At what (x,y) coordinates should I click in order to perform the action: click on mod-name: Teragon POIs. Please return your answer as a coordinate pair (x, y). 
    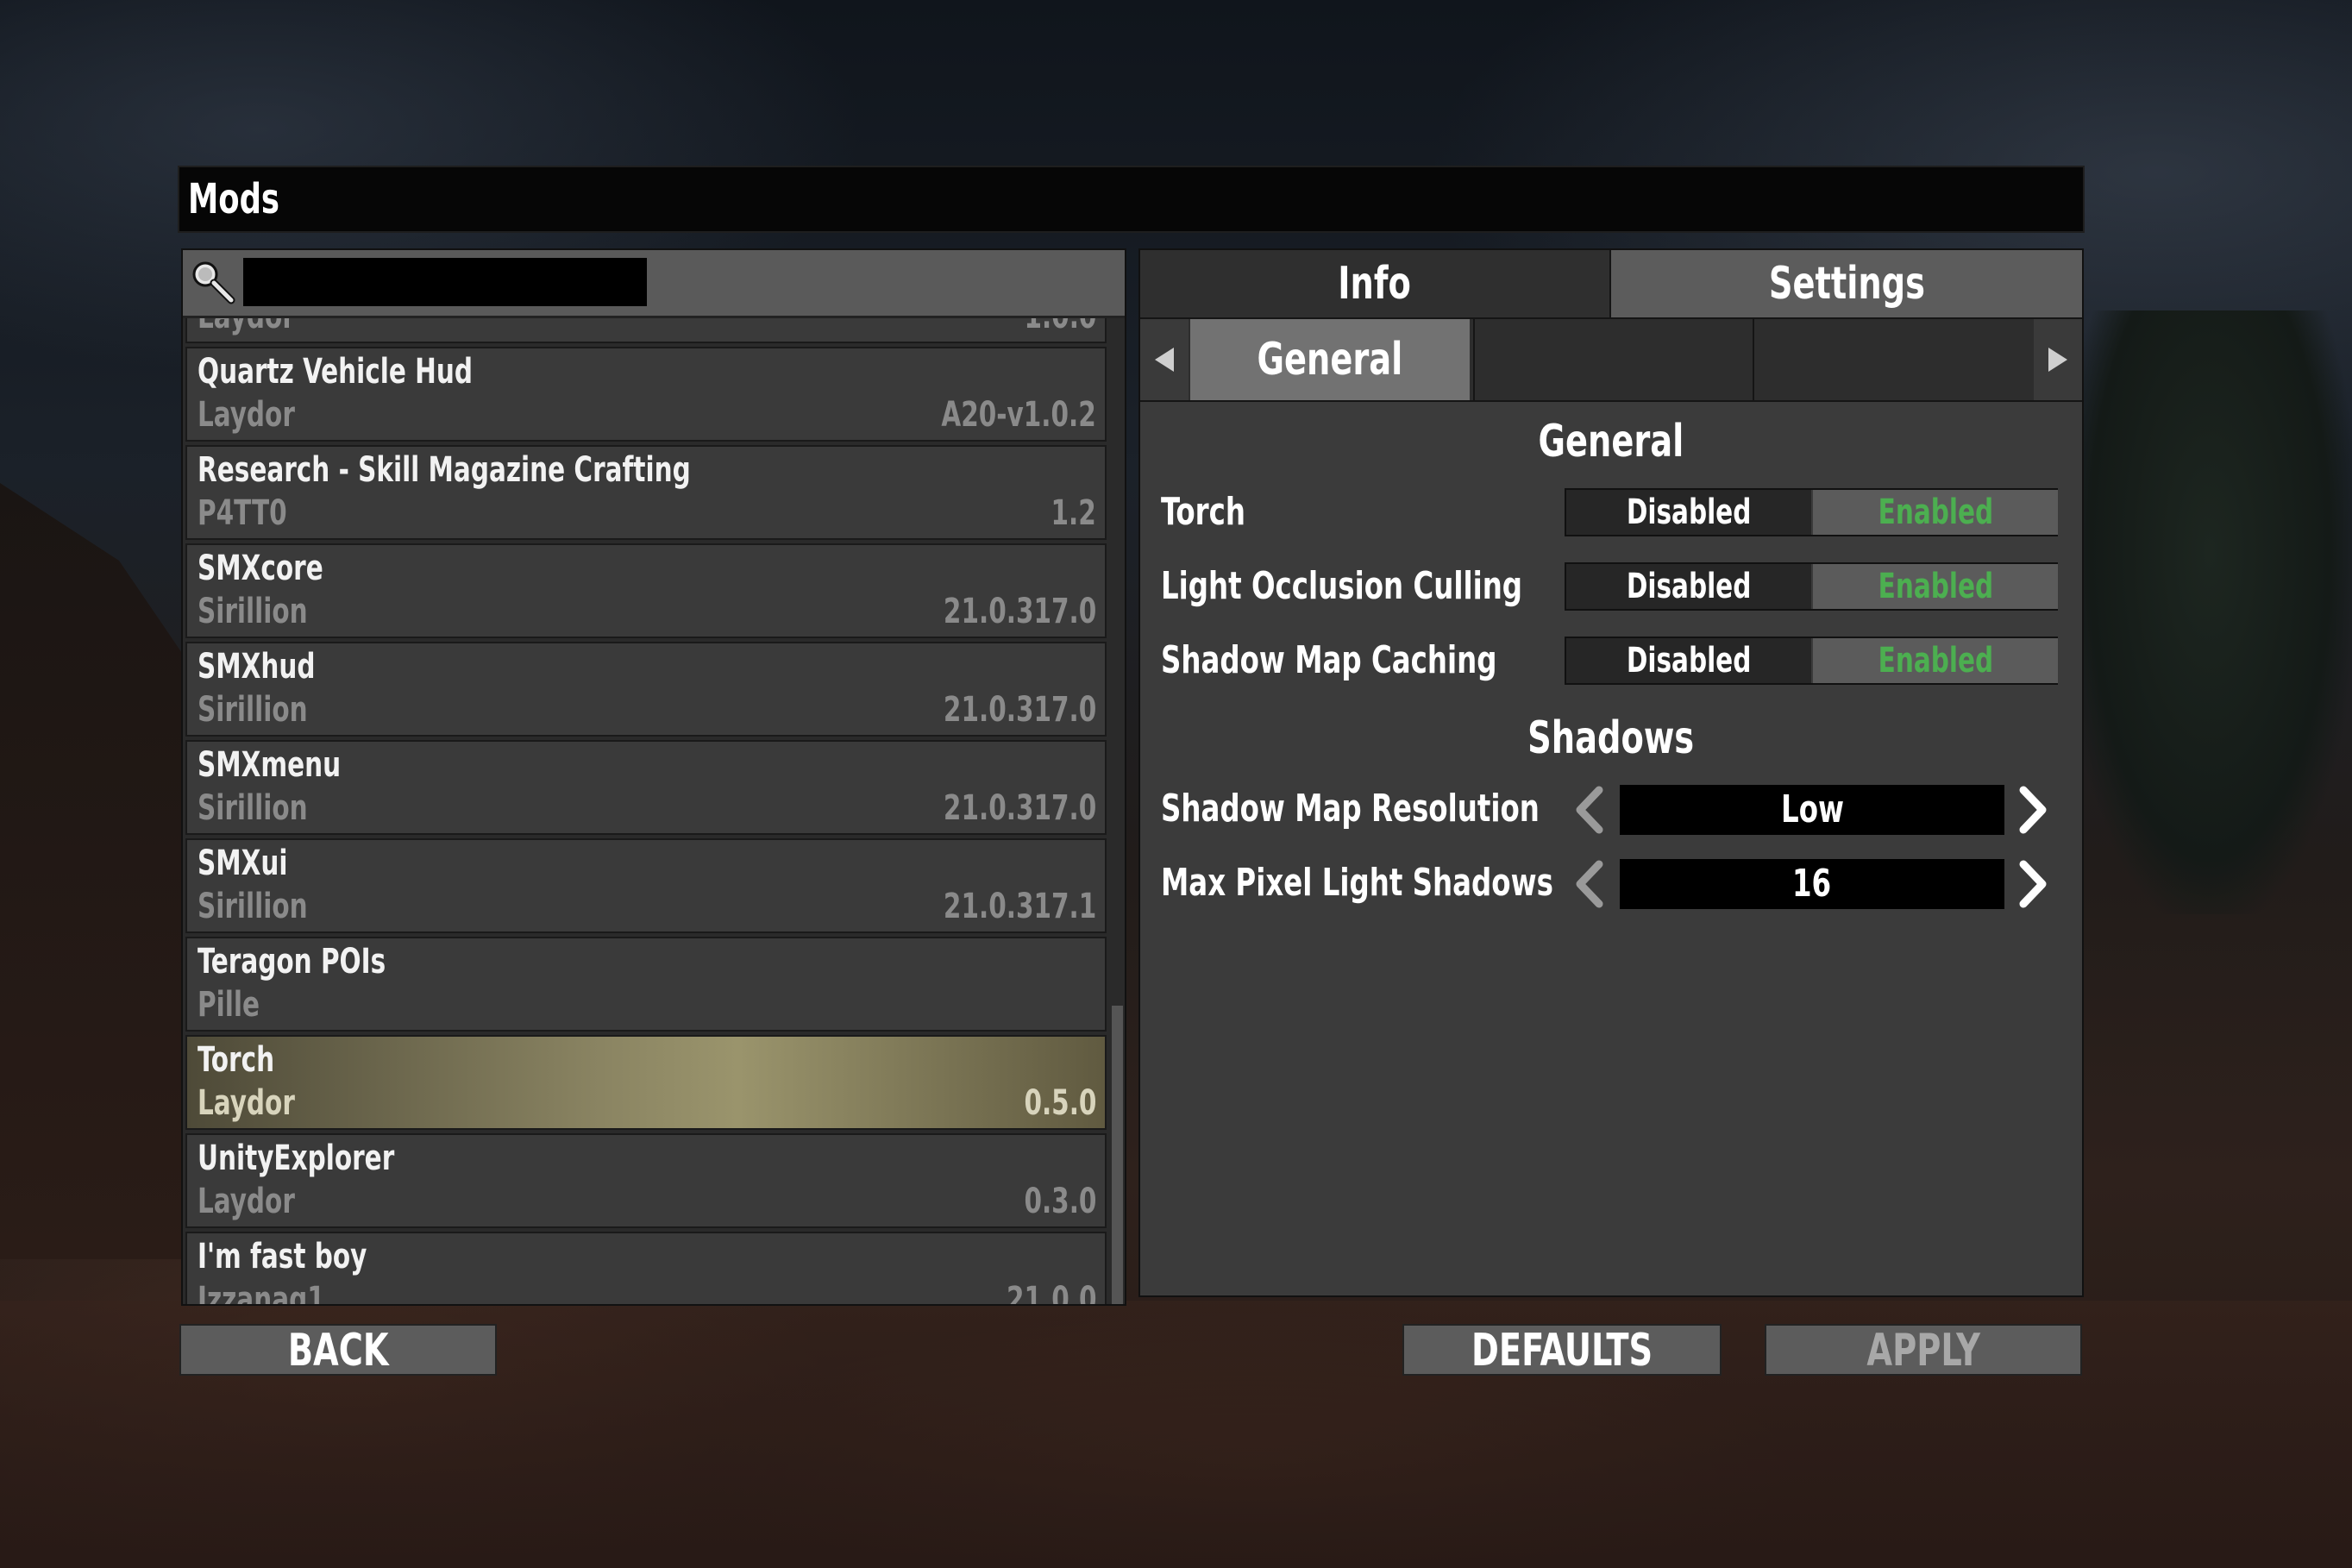
    Looking at the image, I should click on (292, 962).